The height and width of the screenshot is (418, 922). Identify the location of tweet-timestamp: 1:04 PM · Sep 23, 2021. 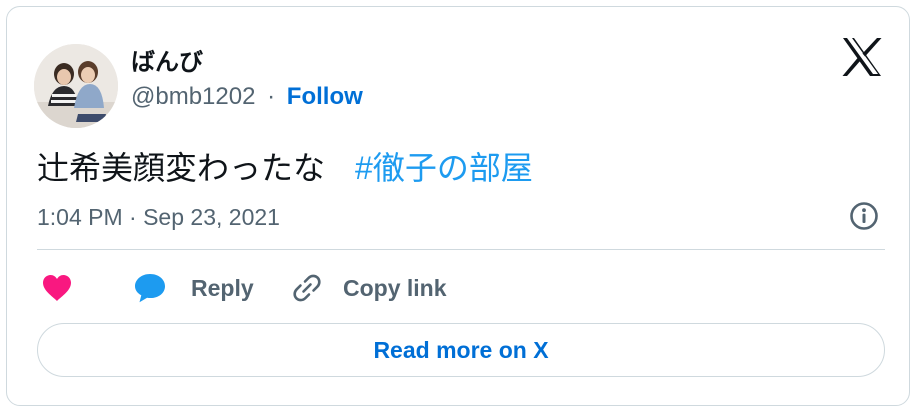
(158, 217).